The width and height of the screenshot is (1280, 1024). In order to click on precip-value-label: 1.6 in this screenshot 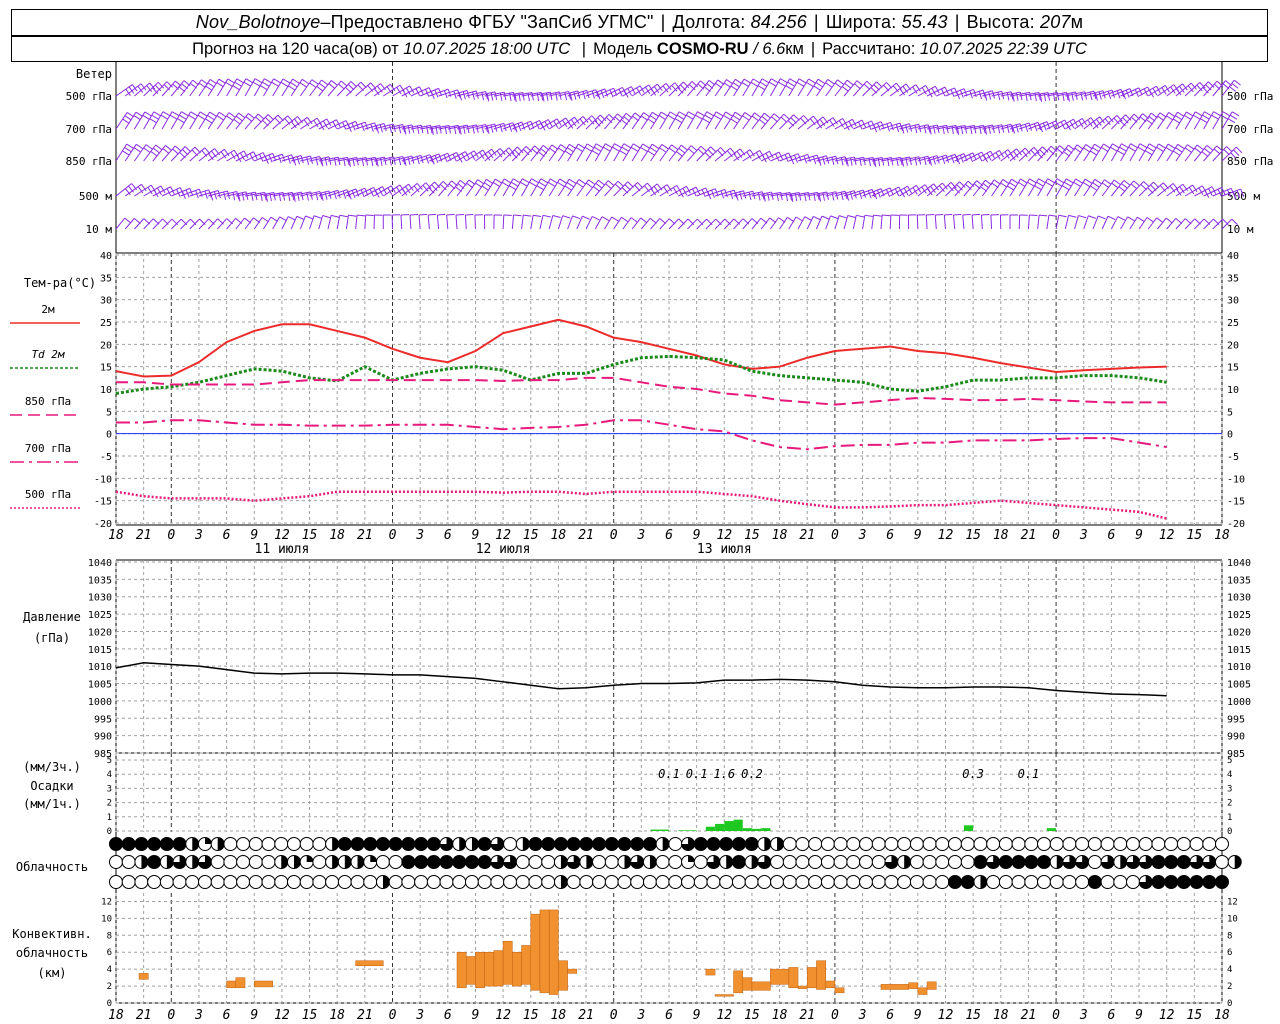, I will do `click(724, 774)`.